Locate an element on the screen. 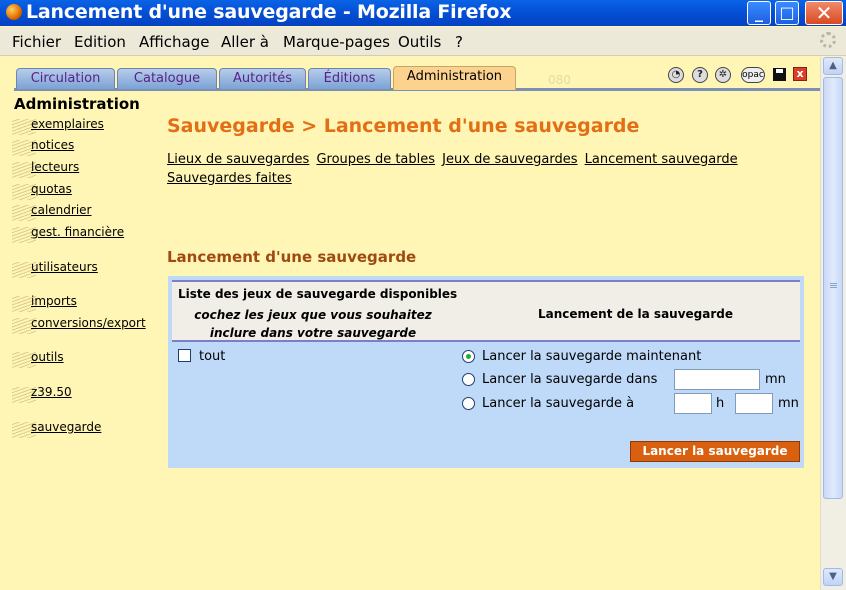  sidebar-item-label: calendrier is located at coordinates (61, 210).